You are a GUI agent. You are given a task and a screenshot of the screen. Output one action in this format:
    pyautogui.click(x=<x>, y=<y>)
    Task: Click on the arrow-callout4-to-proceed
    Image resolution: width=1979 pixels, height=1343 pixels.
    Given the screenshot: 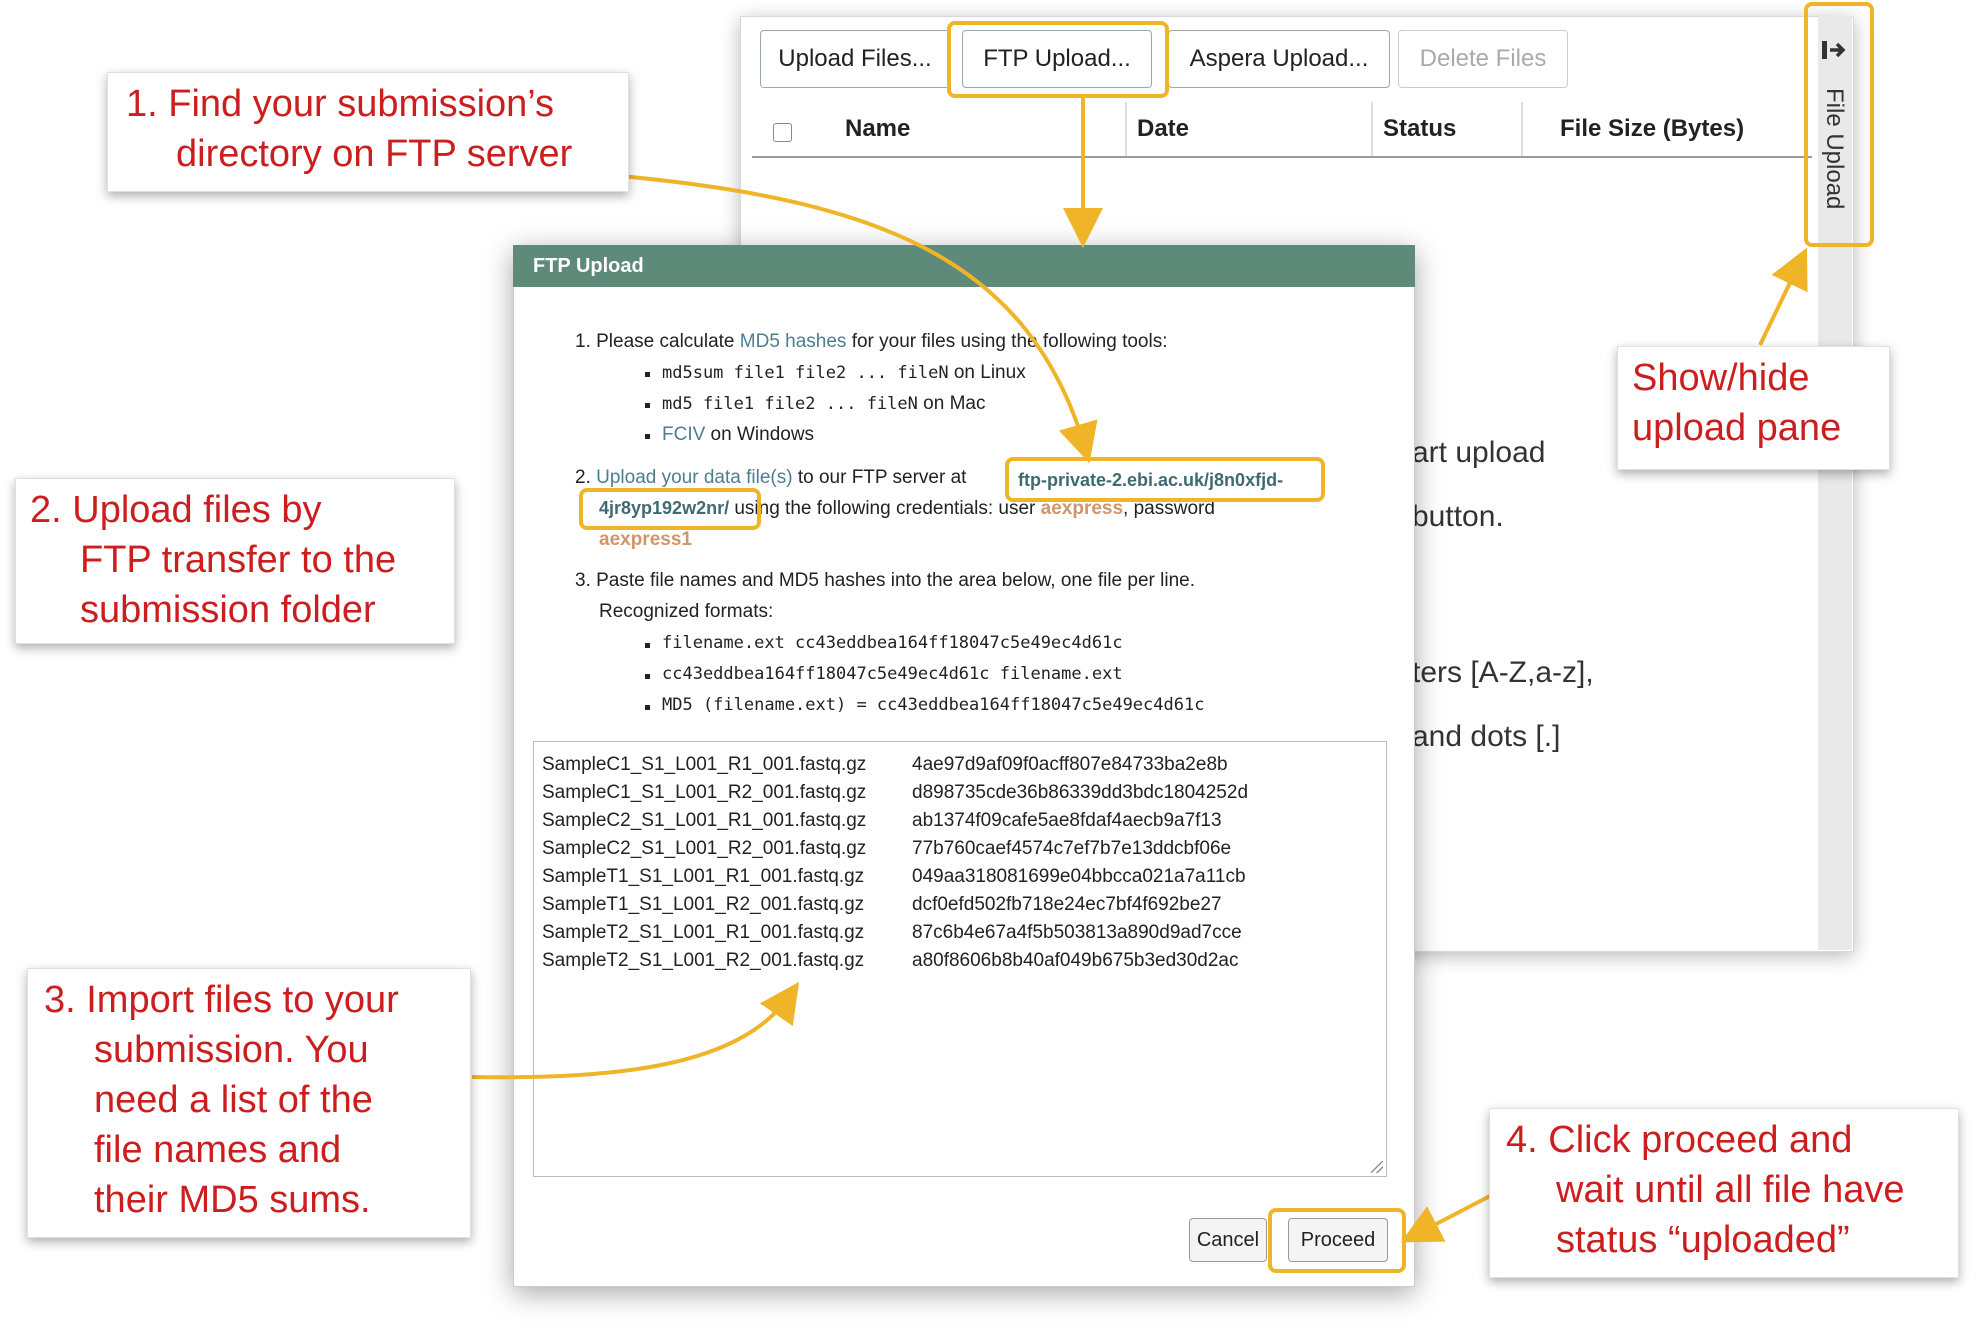 What is the action you would take?
    pyautogui.click(x=1445, y=1218)
    